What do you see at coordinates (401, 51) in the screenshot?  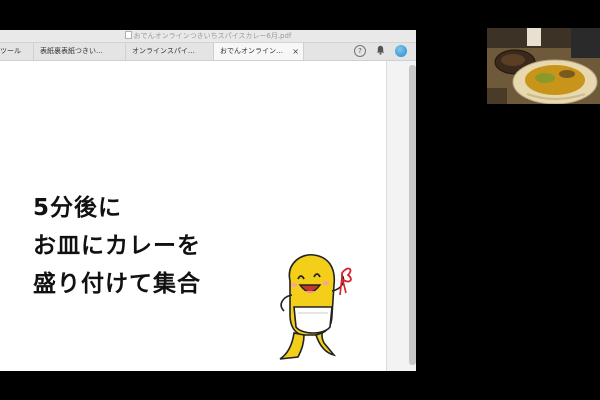 I see `account-avatar-icon` at bounding box center [401, 51].